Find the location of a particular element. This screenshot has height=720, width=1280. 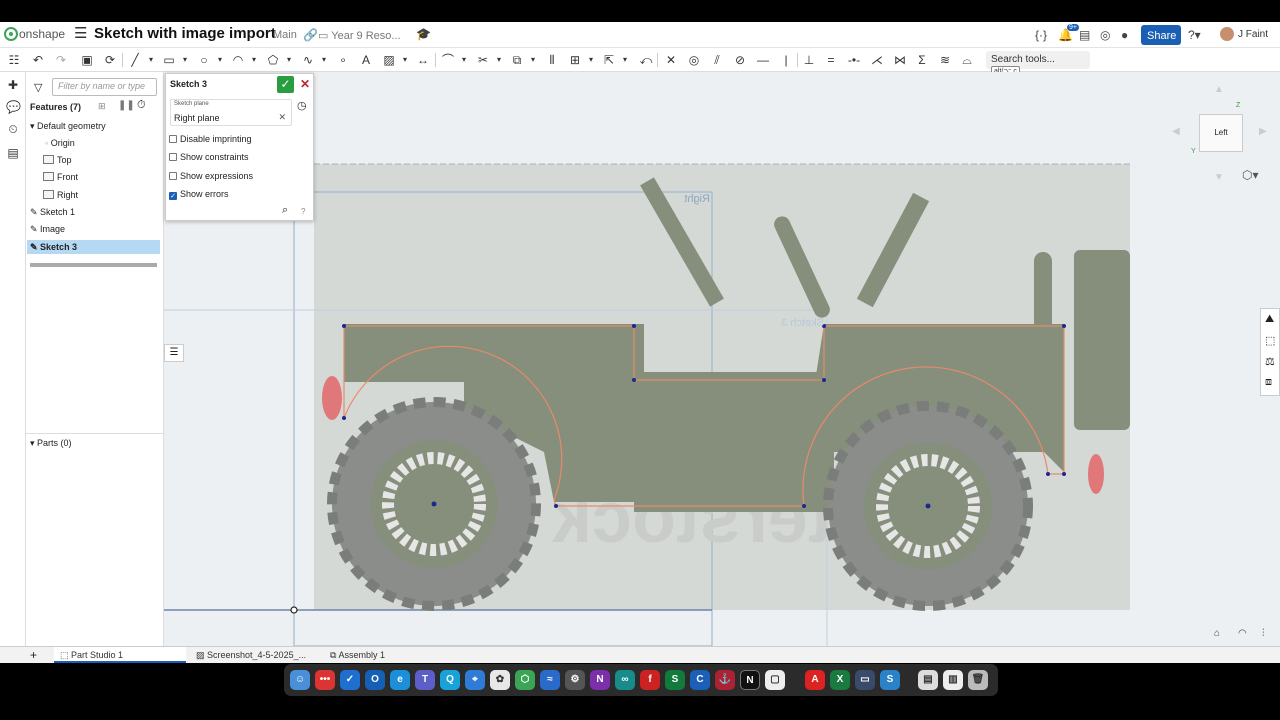

tasks-icon: ✓ is located at coordinates (350, 680).